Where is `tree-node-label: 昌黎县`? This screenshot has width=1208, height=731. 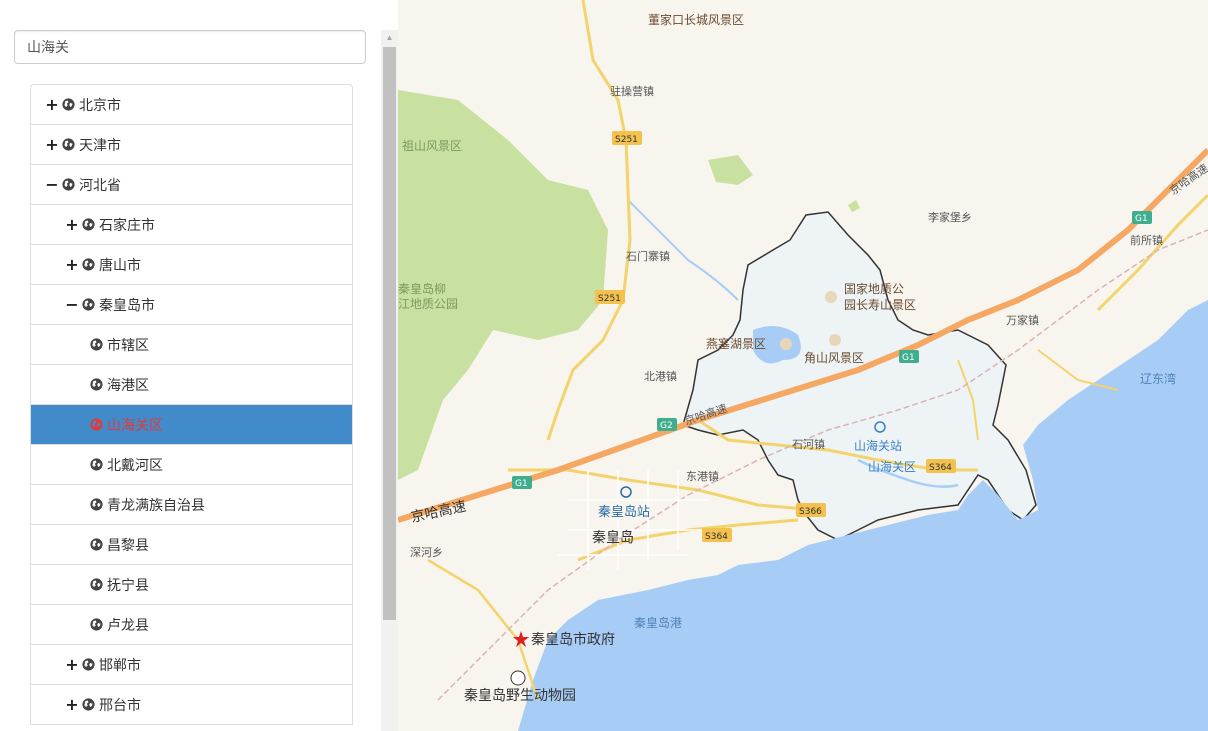
tree-node-label: 昌黎县 is located at coordinates (128, 545).